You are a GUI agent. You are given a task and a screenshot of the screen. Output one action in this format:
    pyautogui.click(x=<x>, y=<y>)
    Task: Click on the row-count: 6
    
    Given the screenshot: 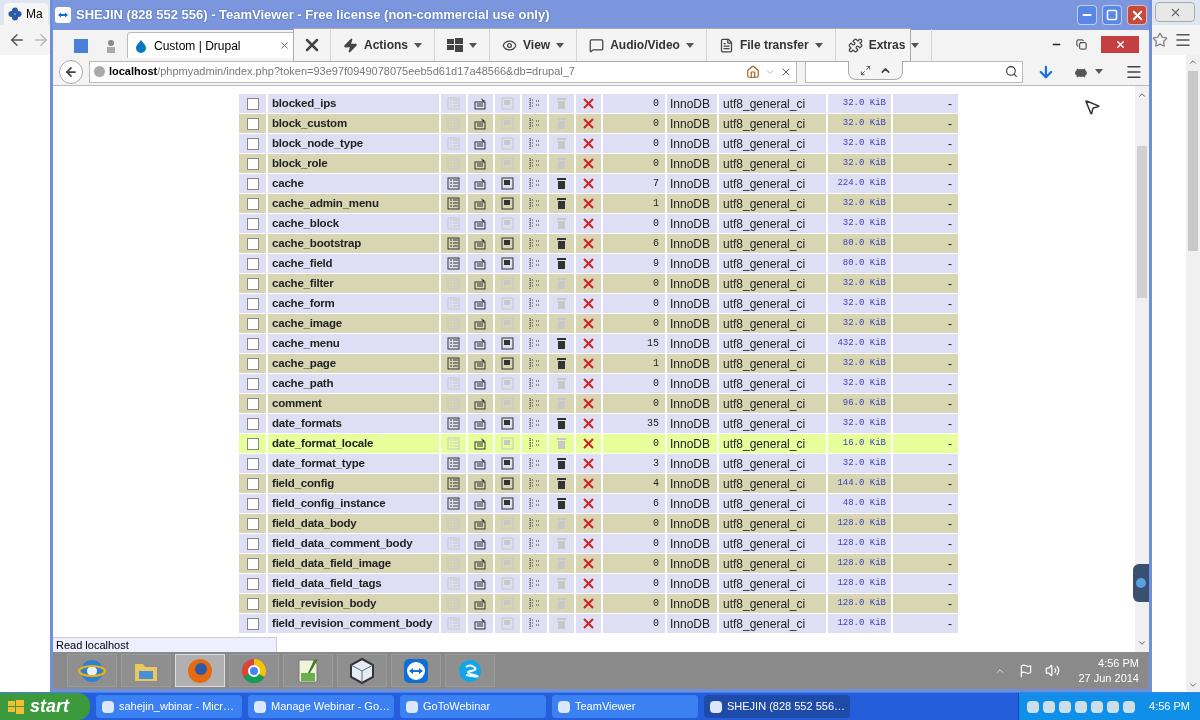 What is the action you would take?
    pyautogui.click(x=656, y=244)
    